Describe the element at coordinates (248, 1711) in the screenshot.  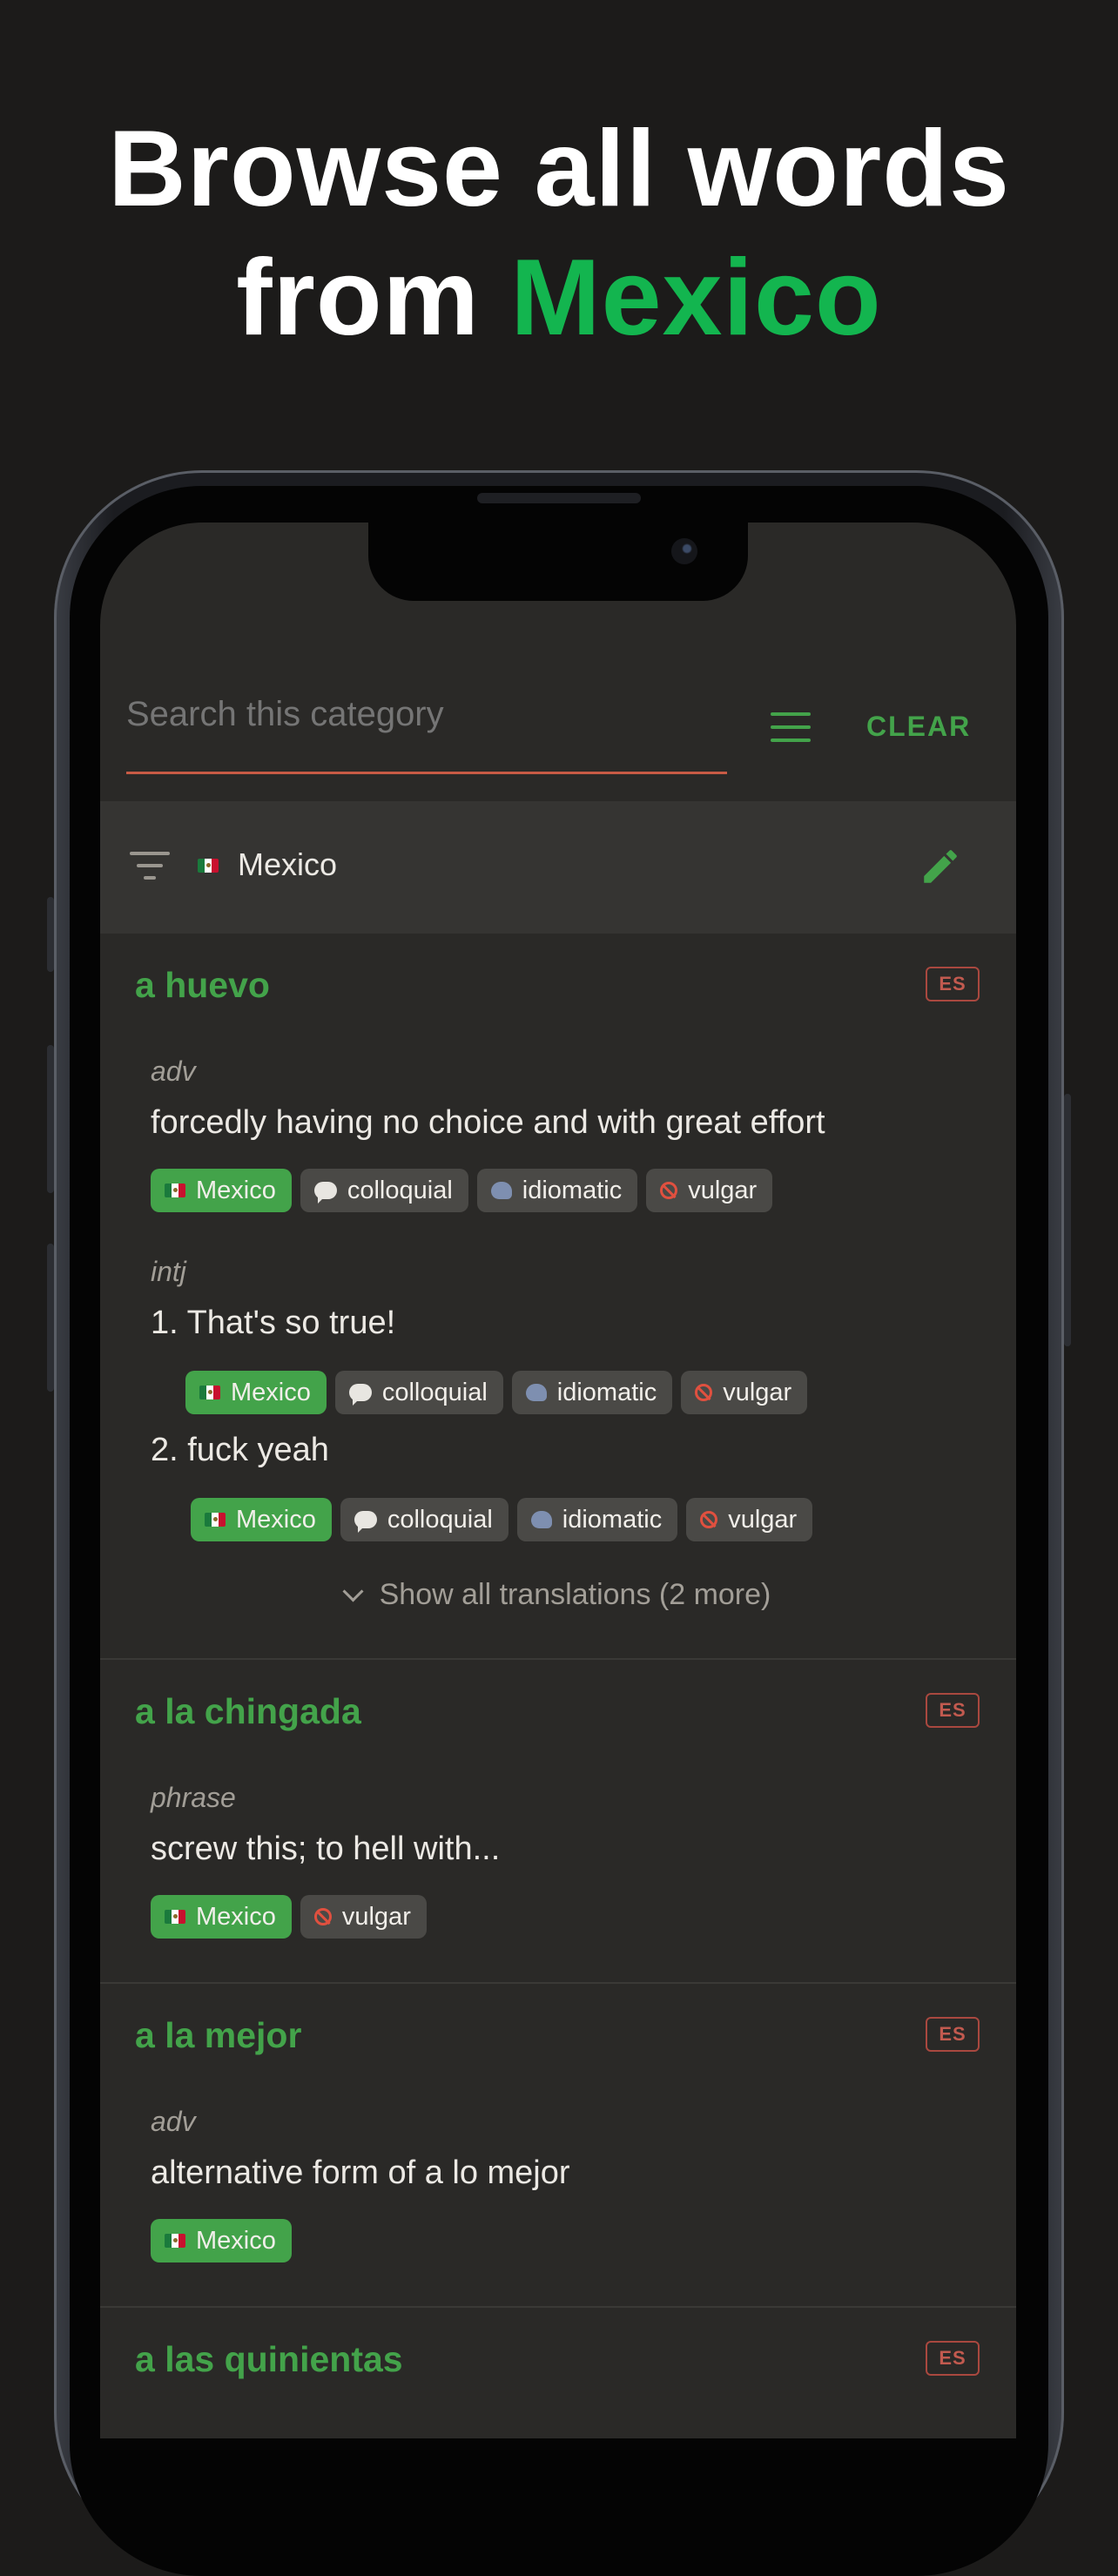
I see `entry-headword: a la chingada` at that location.